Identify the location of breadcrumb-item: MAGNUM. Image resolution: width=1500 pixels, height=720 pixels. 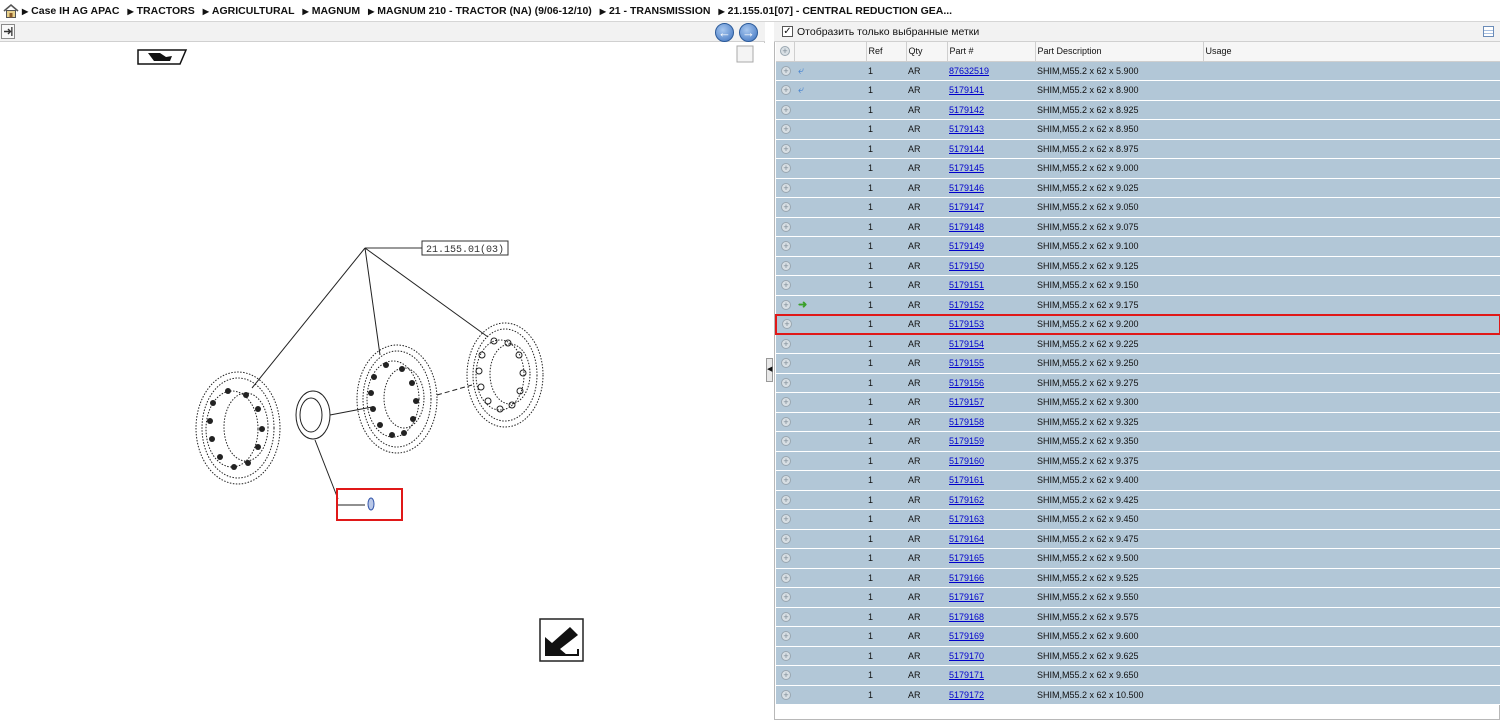
(331, 11).